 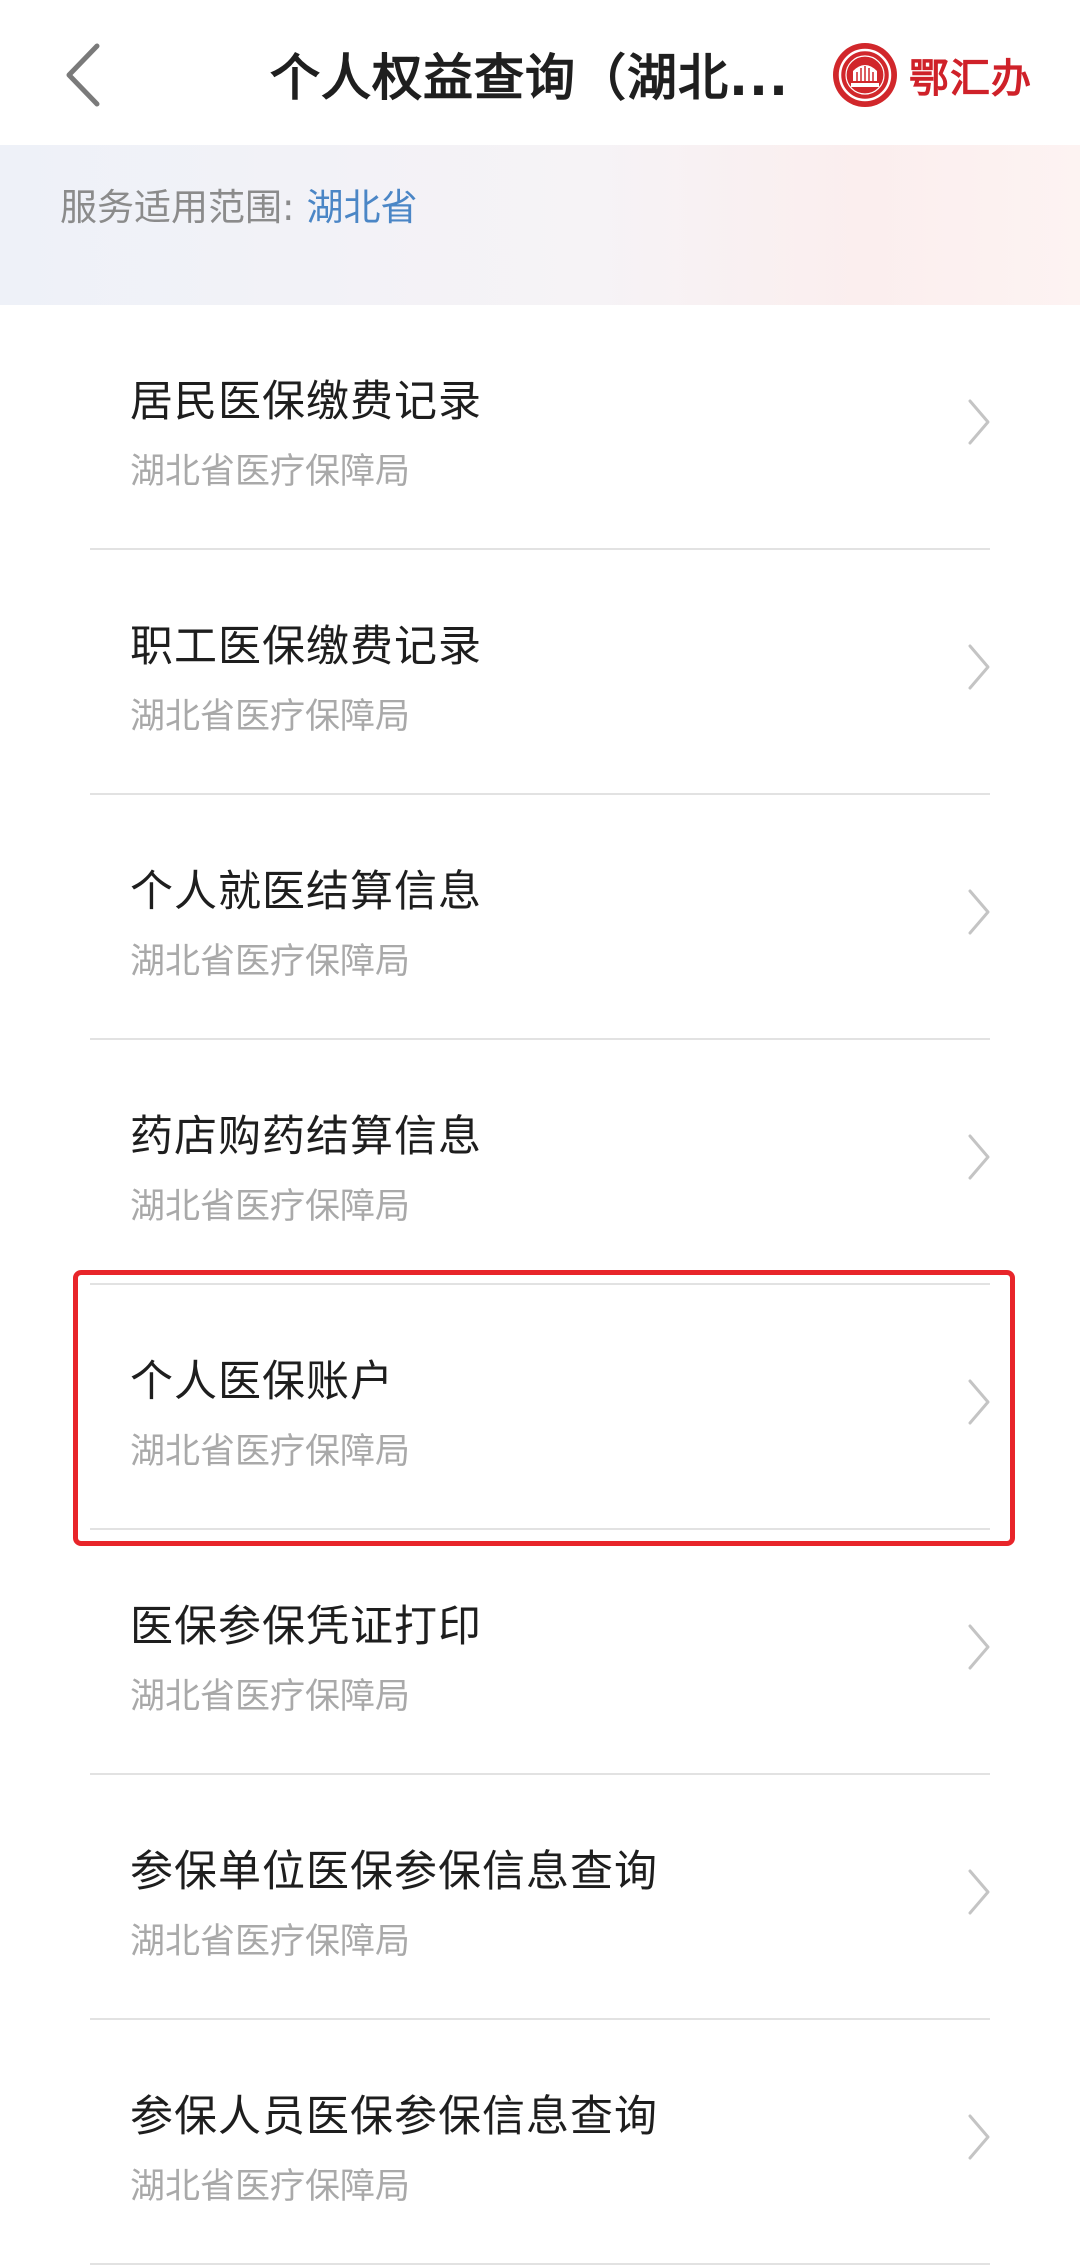 I want to click on service-title: 药店购药结算信息, so click(x=306, y=1137).